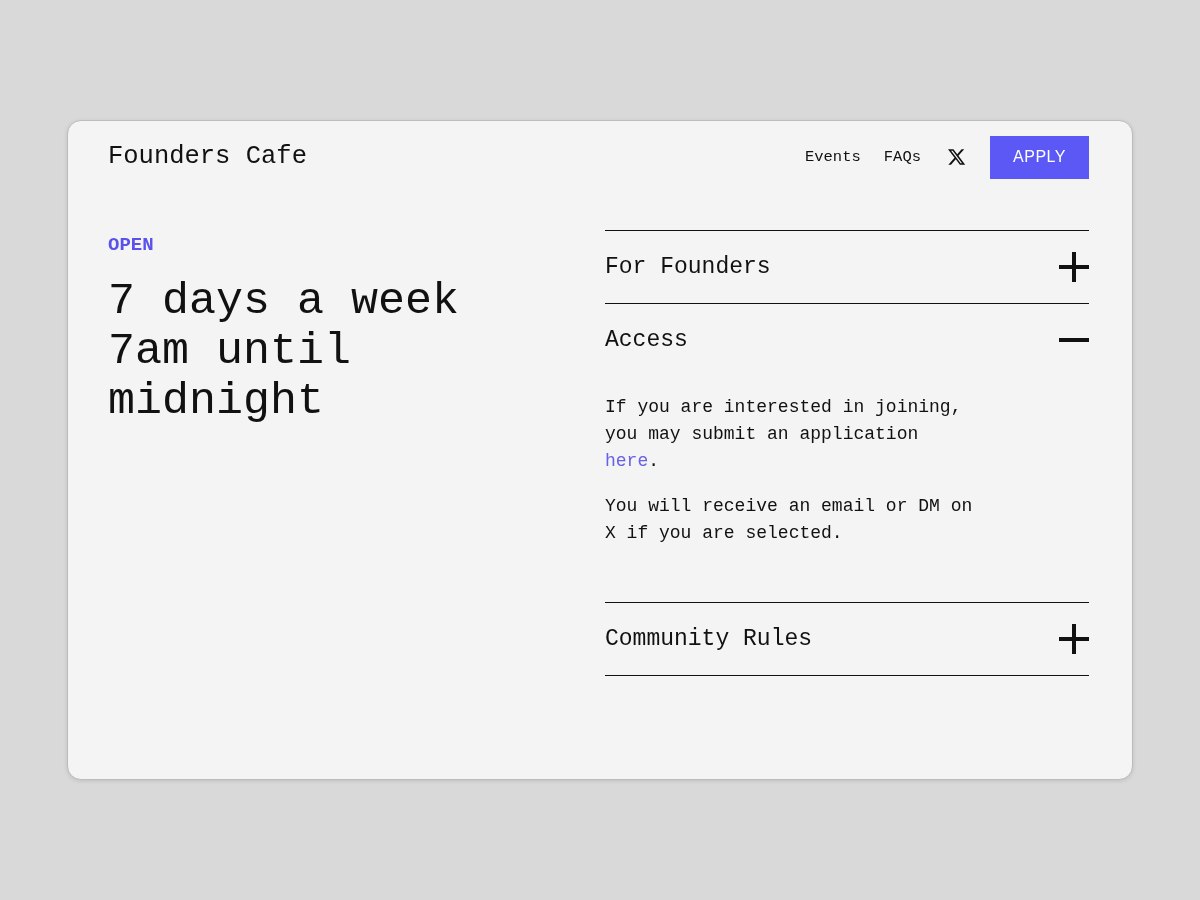 The height and width of the screenshot is (900, 1200). I want to click on accordion-header: Community Rules, so click(847, 639).